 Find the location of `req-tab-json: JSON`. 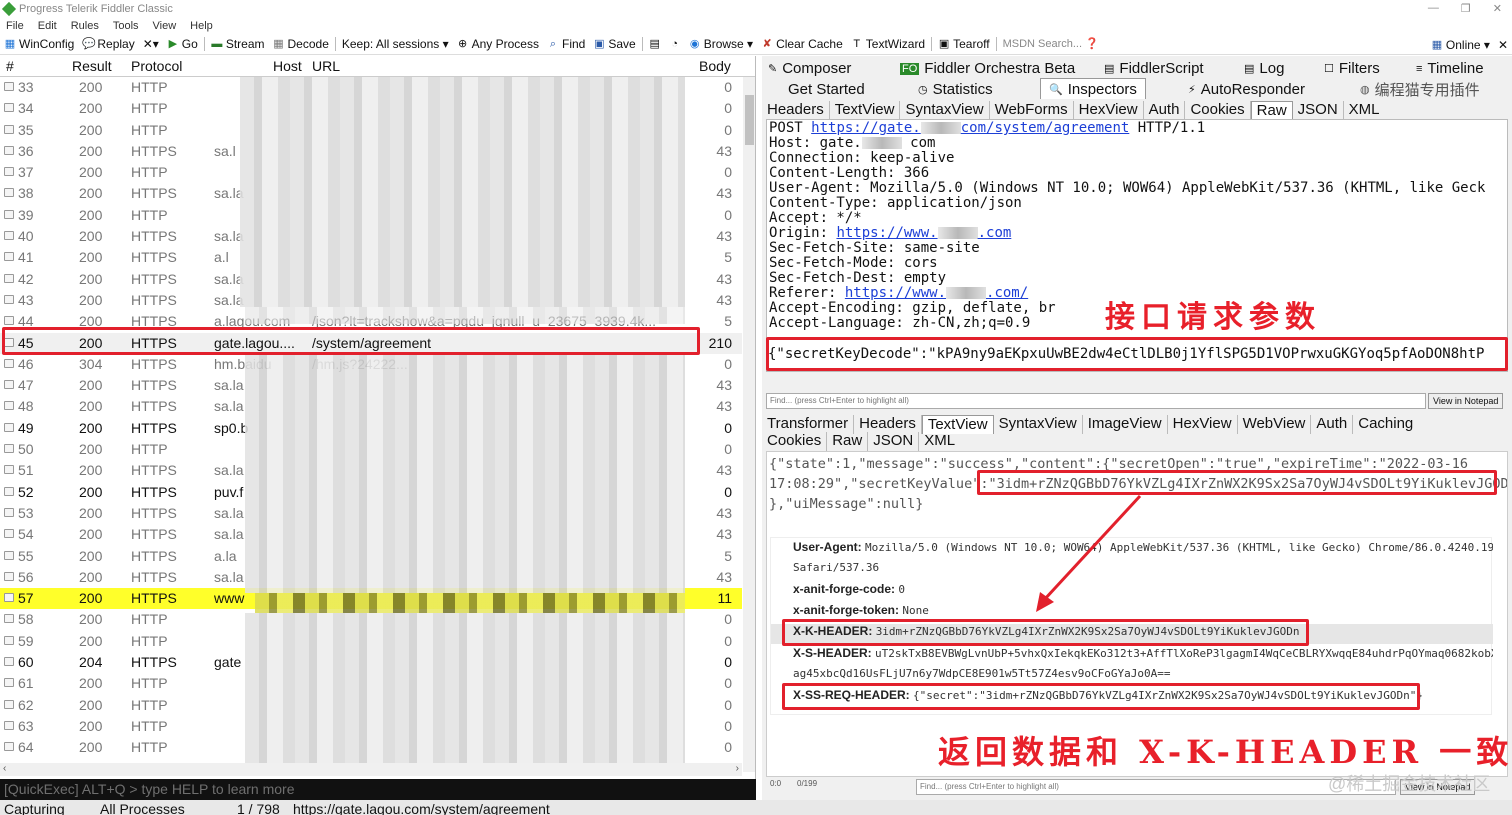

req-tab-json: JSON is located at coordinates (1318, 110).